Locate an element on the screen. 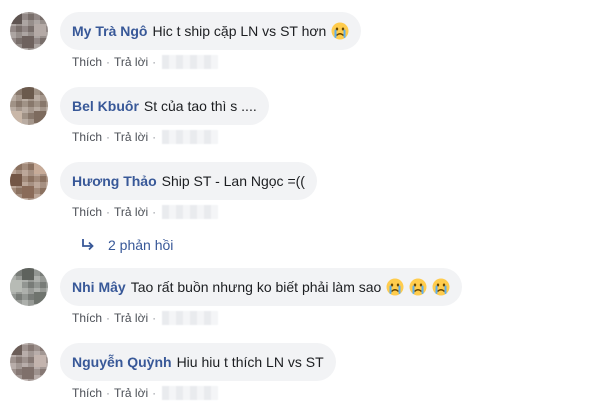 The height and width of the screenshot is (413, 600). comment-text: Ship ST - Lan Ngọc =(( is located at coordinates (233, 181).